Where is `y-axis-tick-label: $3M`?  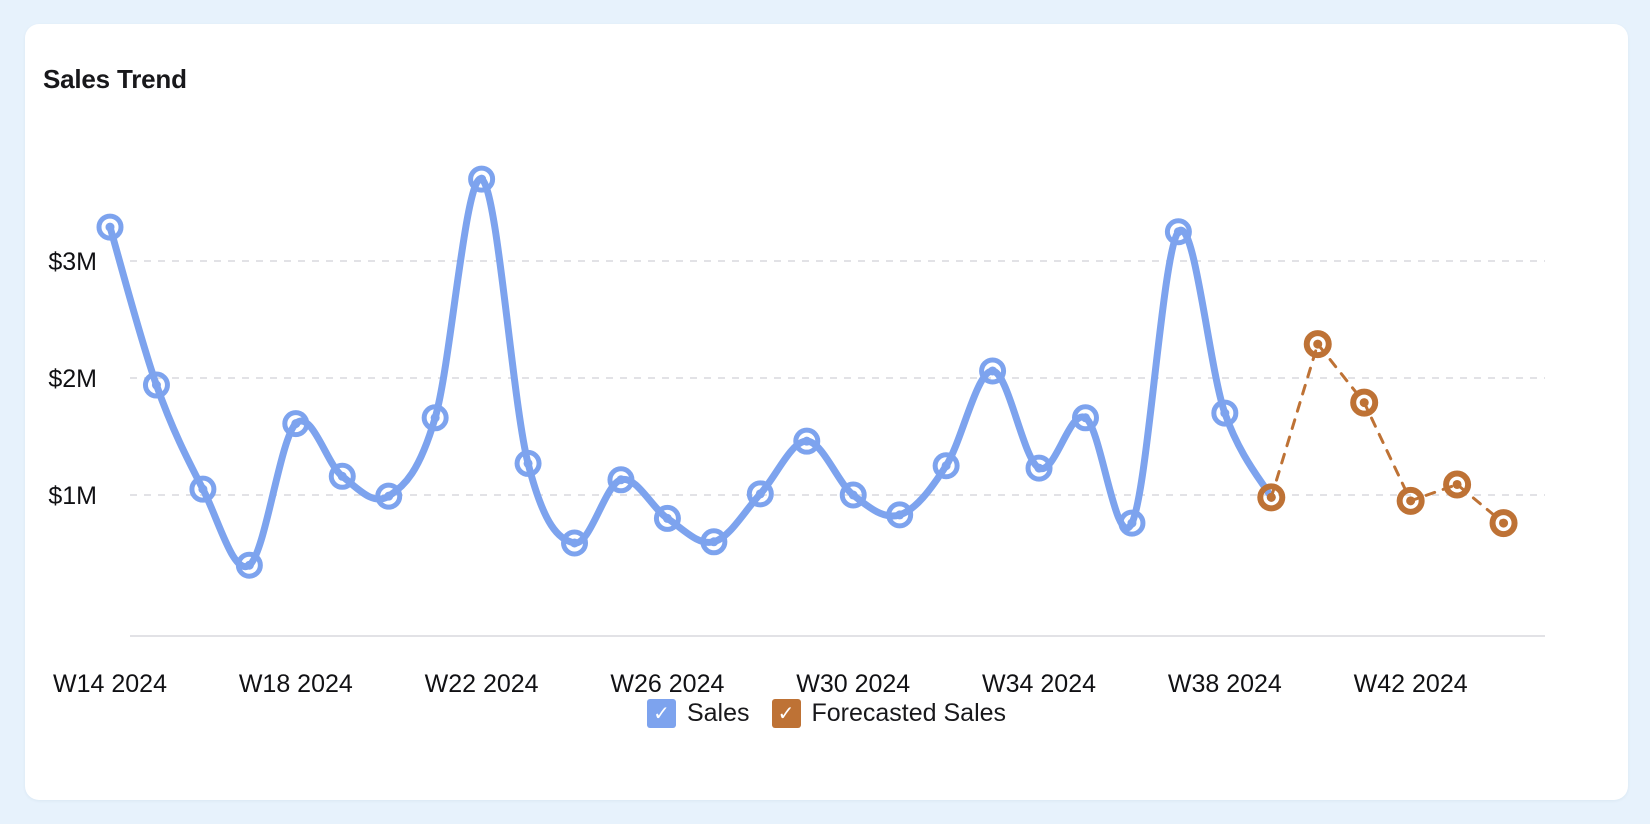 y-axis-tick-label: $3M is located at coordinates (72, 262).